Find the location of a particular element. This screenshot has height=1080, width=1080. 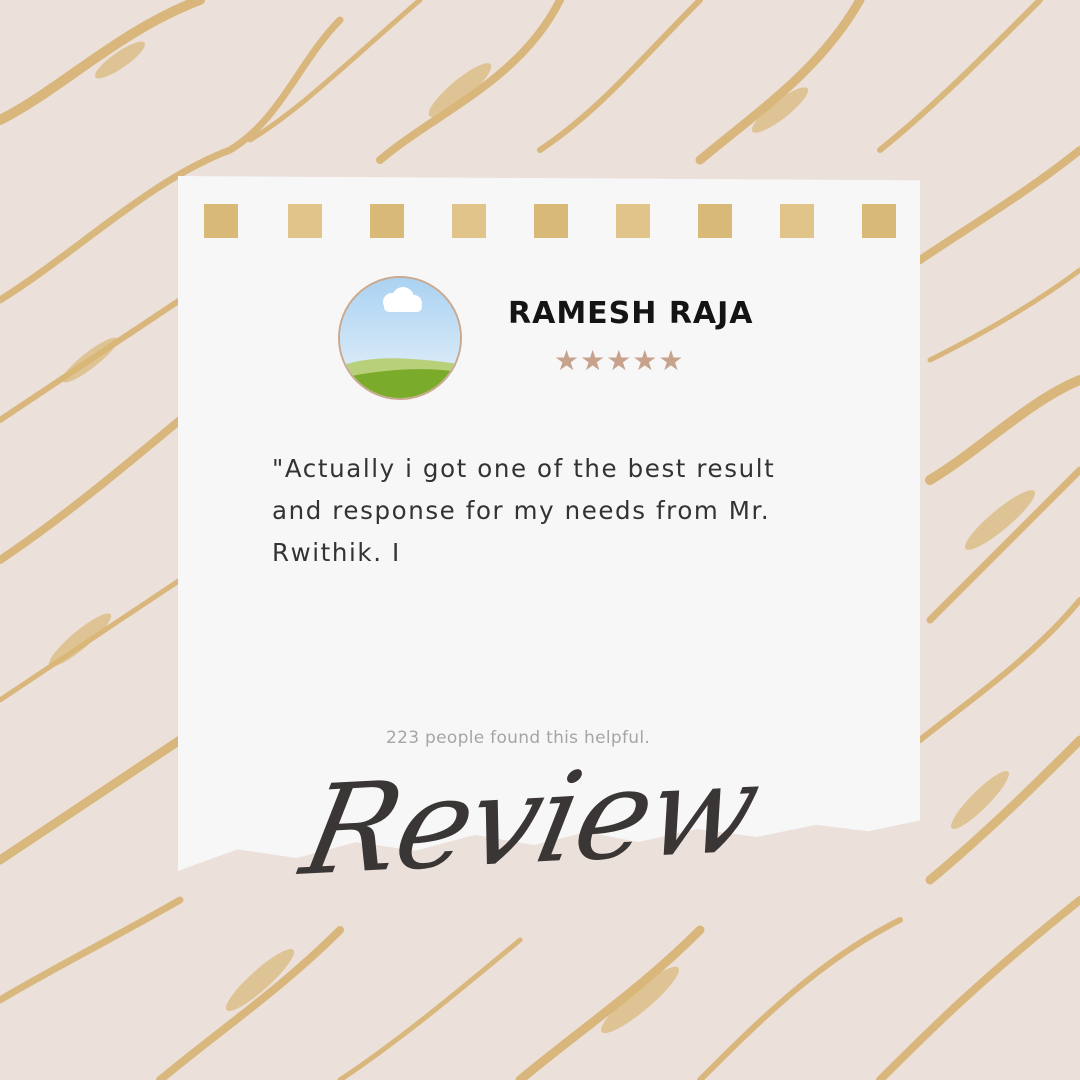

star-rating: ★★★★★ is located at coordinates (619, 360).